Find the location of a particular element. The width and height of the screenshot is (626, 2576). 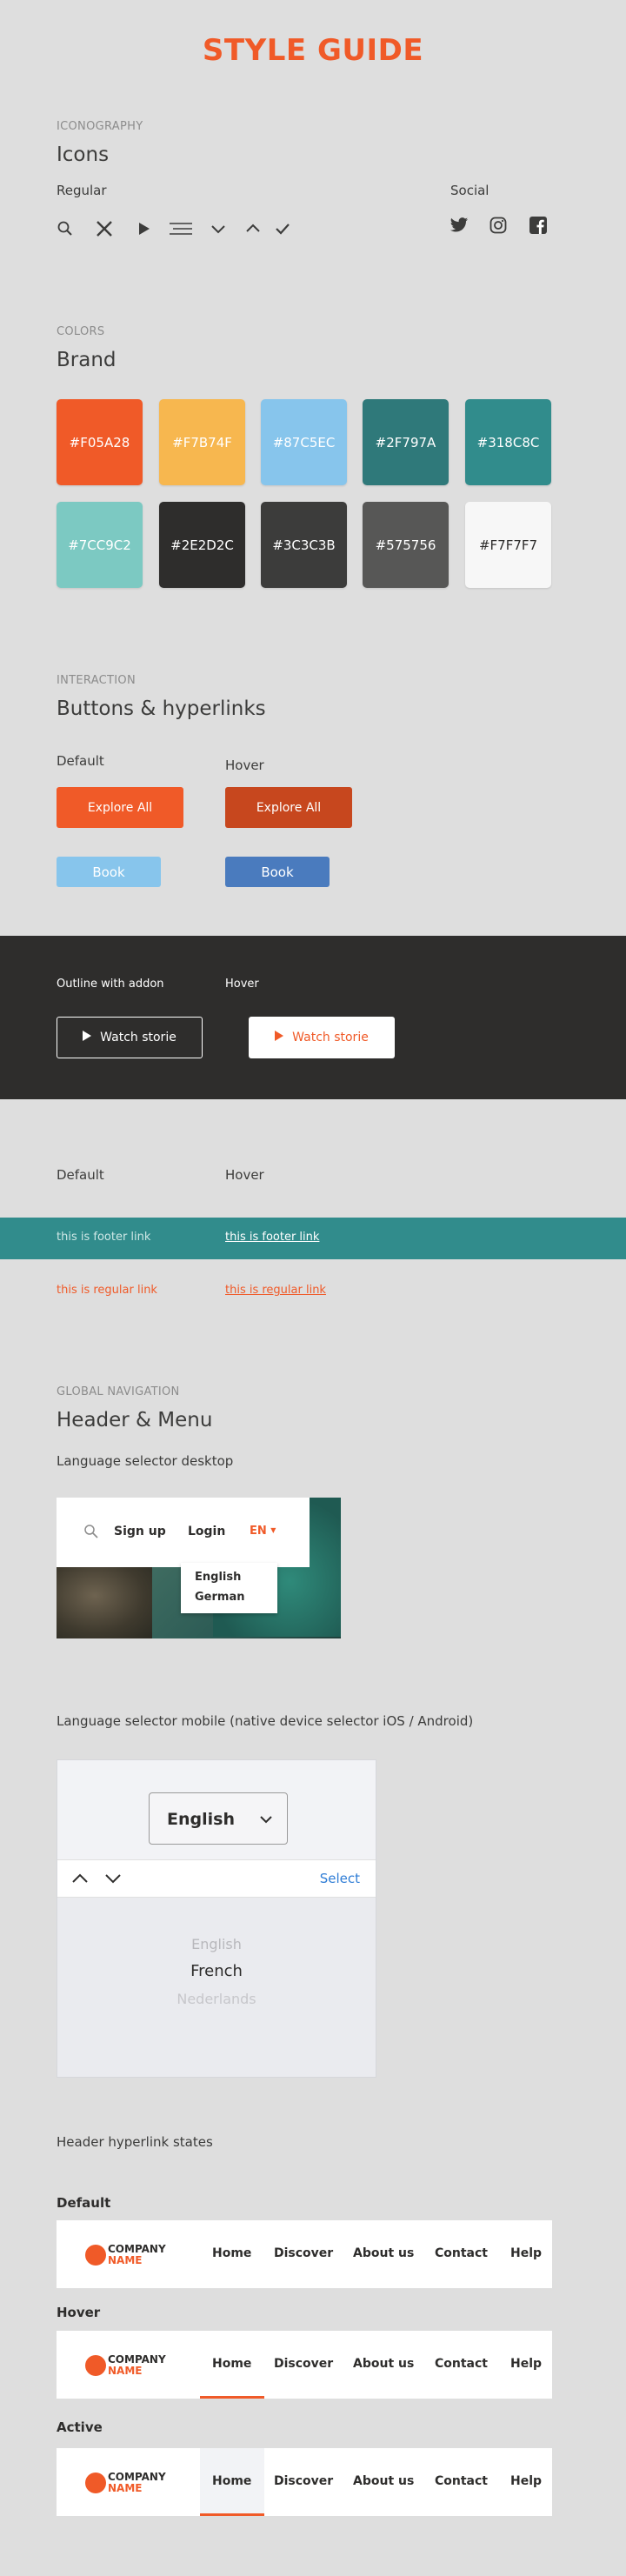

header-state-label: Active is located at coordinates (80, 2427).